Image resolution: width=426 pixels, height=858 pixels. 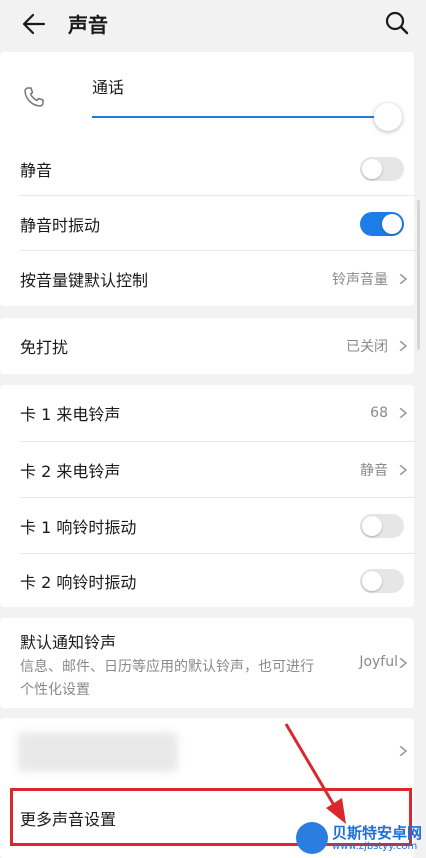 What do you see at coordinates (70, 471) in the screenshot?
I see `sim2-ringtone-label: 卡 2 来电铃声` at bounding box center [70, 471].